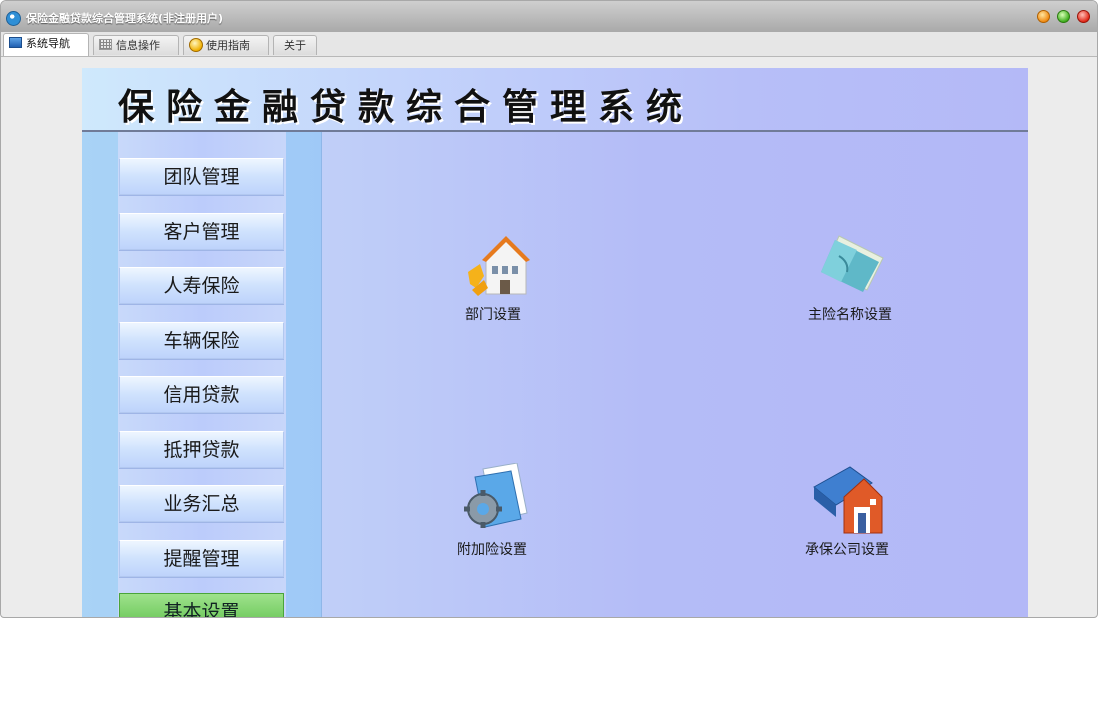  What do you see at coordinates (201, 340) in the screenshot?
I see `sidebar-item-vehicle-insurance: 车辆保险` at bounding box center [201, 340].